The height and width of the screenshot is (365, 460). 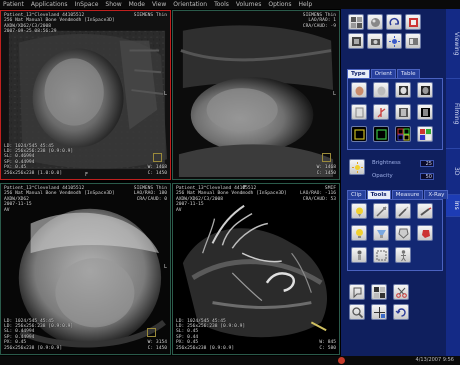 I want to click on viewport-info-right: SMIF LAO/RAO: -116 CRA/CAUD: 53, so click(x=318, y=194).